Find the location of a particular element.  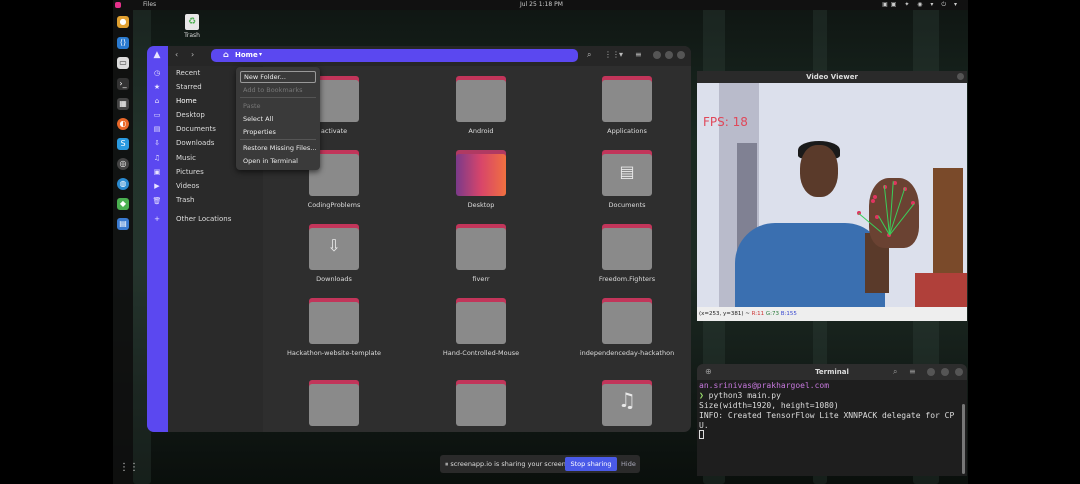

view-options-icon: ⋮⋮ is located at coordinates (612, 54).